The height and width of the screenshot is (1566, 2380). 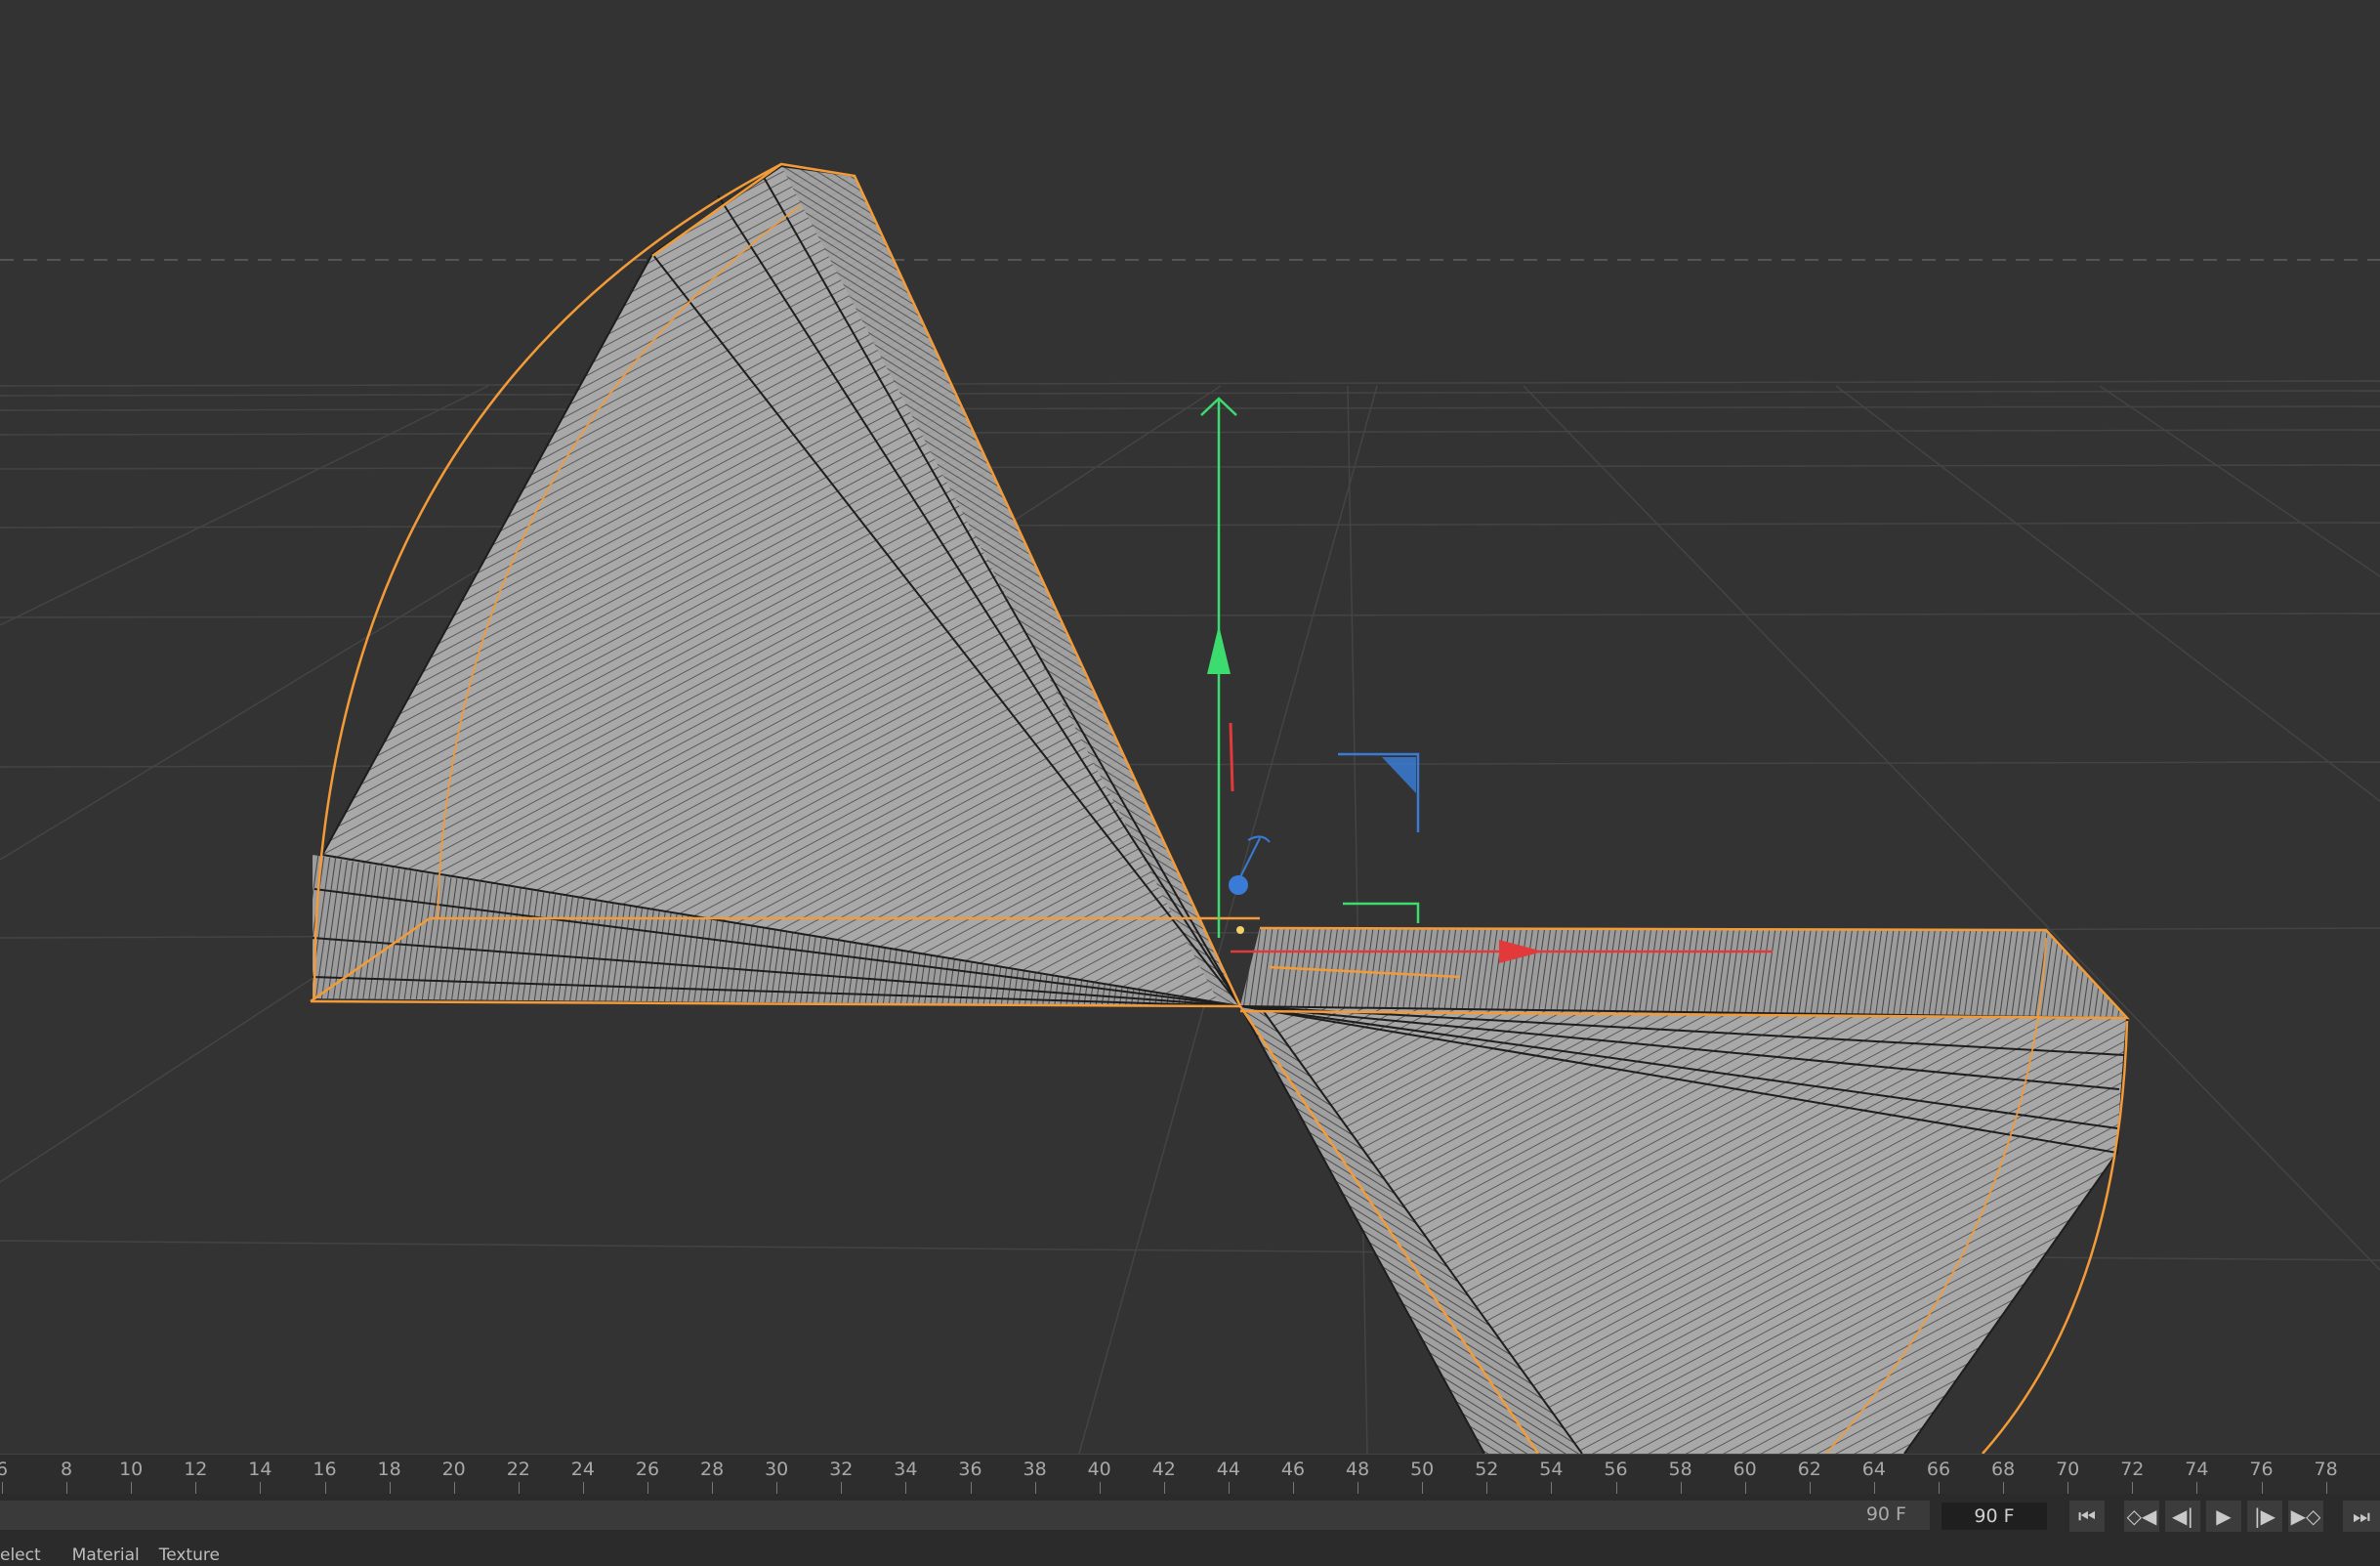 I want to click on timeline-tick-label: 20, so click(x=453, y=1469).